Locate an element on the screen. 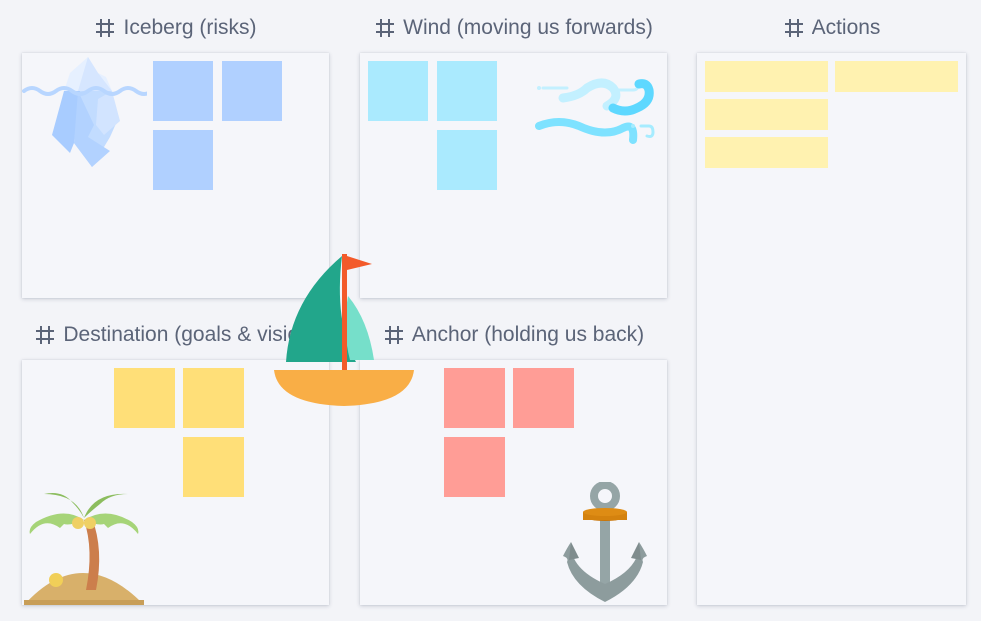  frame-title-actions: Actions is located at coordinates (832, 28).